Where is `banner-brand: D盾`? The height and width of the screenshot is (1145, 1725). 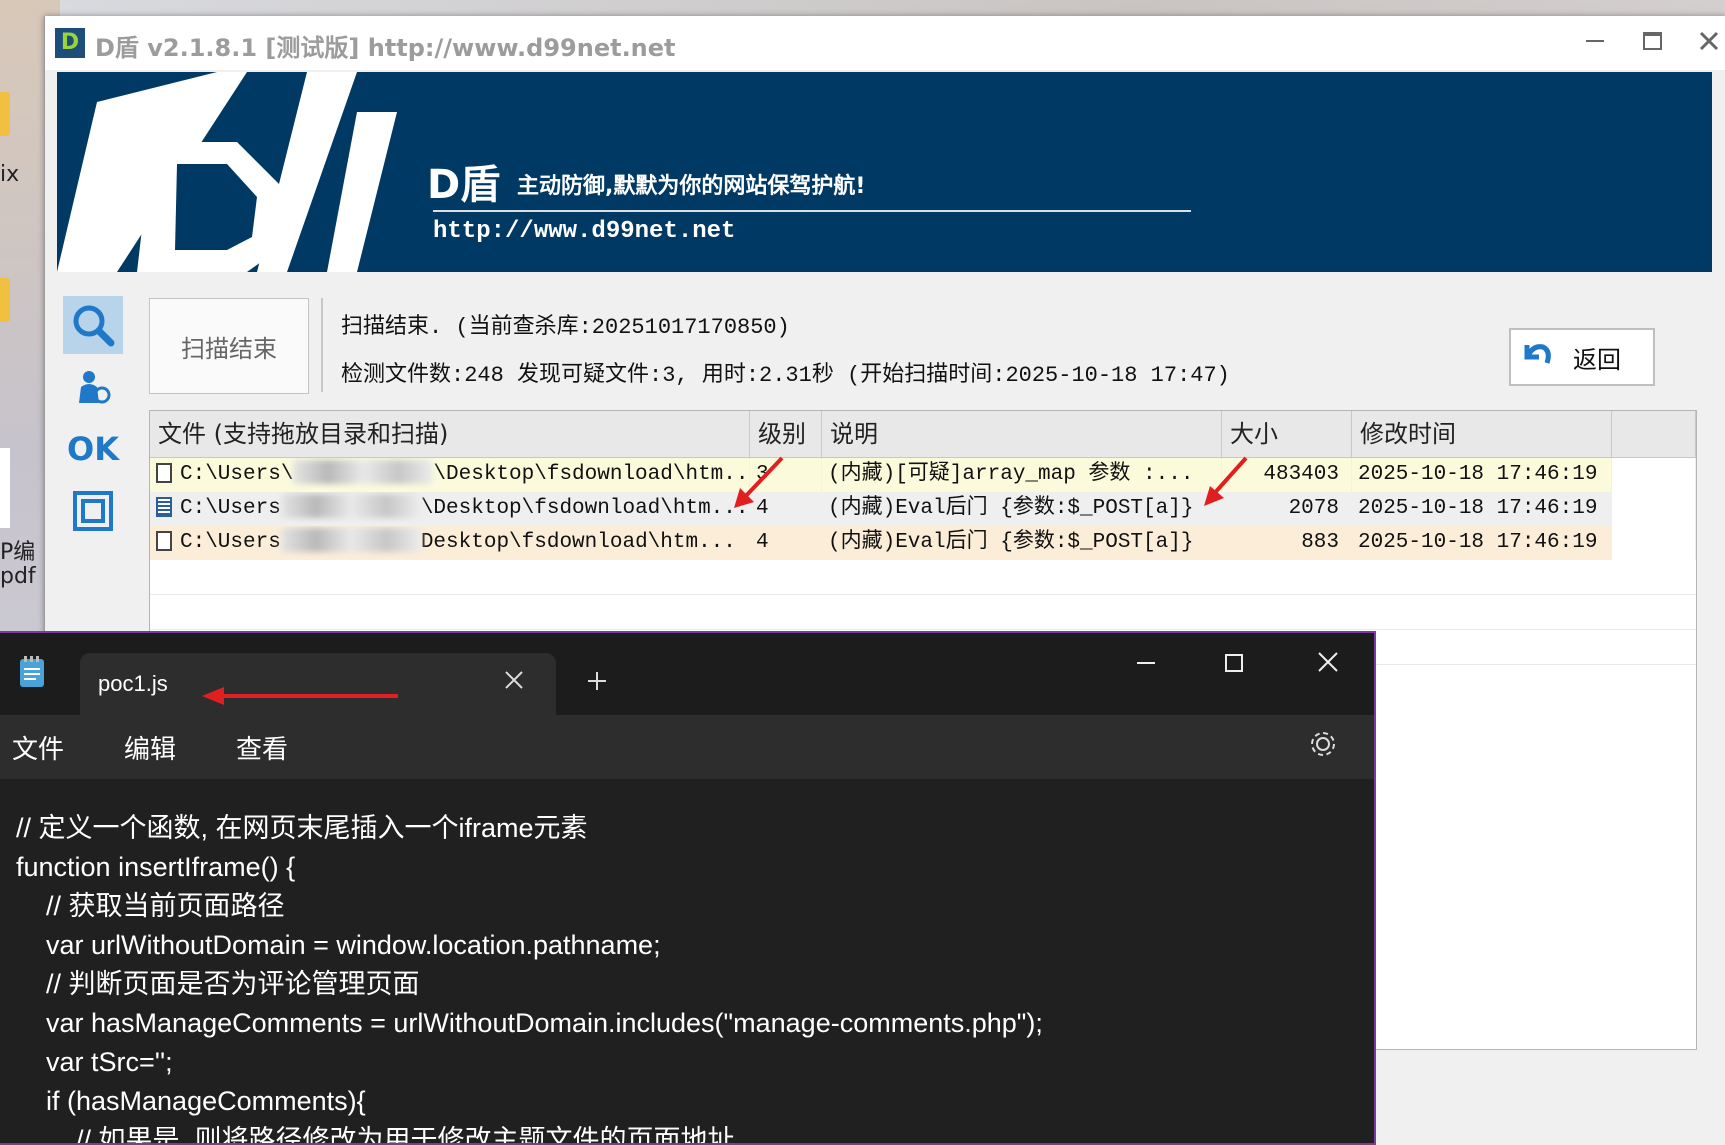 banner-brand: D盾 is located at coordinates (464, 185).